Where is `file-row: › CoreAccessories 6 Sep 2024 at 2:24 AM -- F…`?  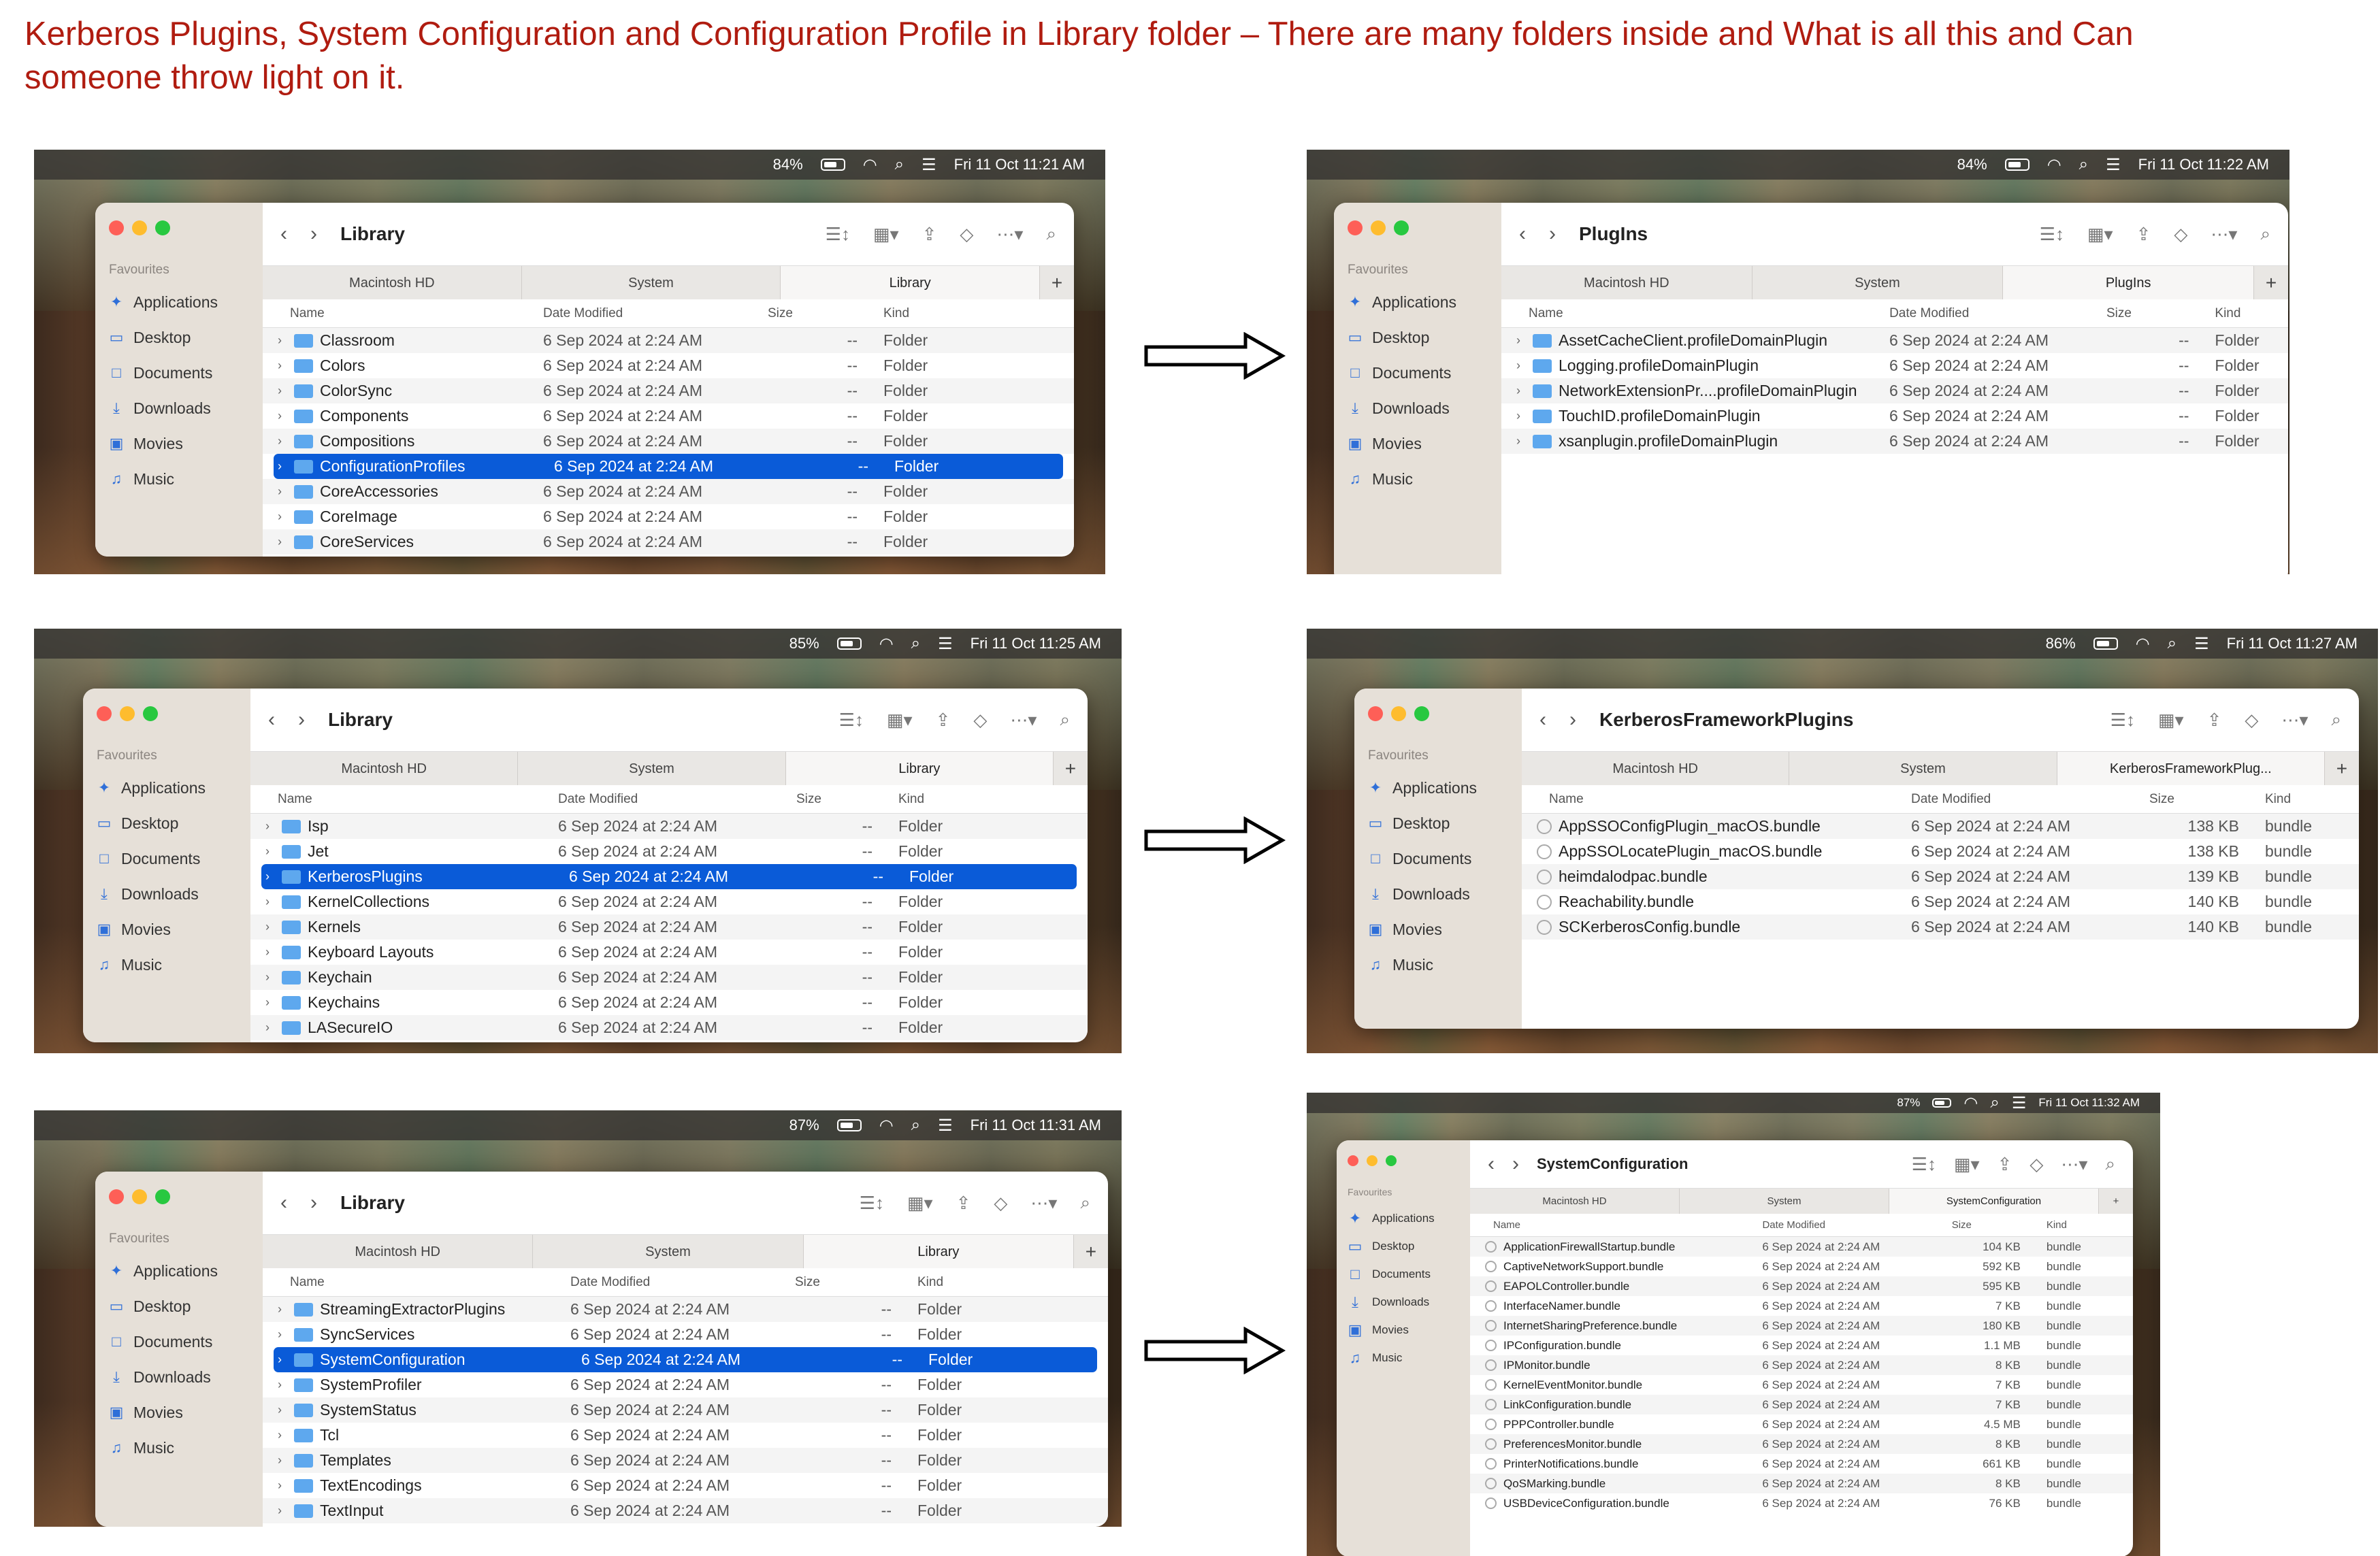 file-row: › CoreAccessories 6 Sep 2024 at 2:24 AM -- F… is located at coordinates (668, 491).